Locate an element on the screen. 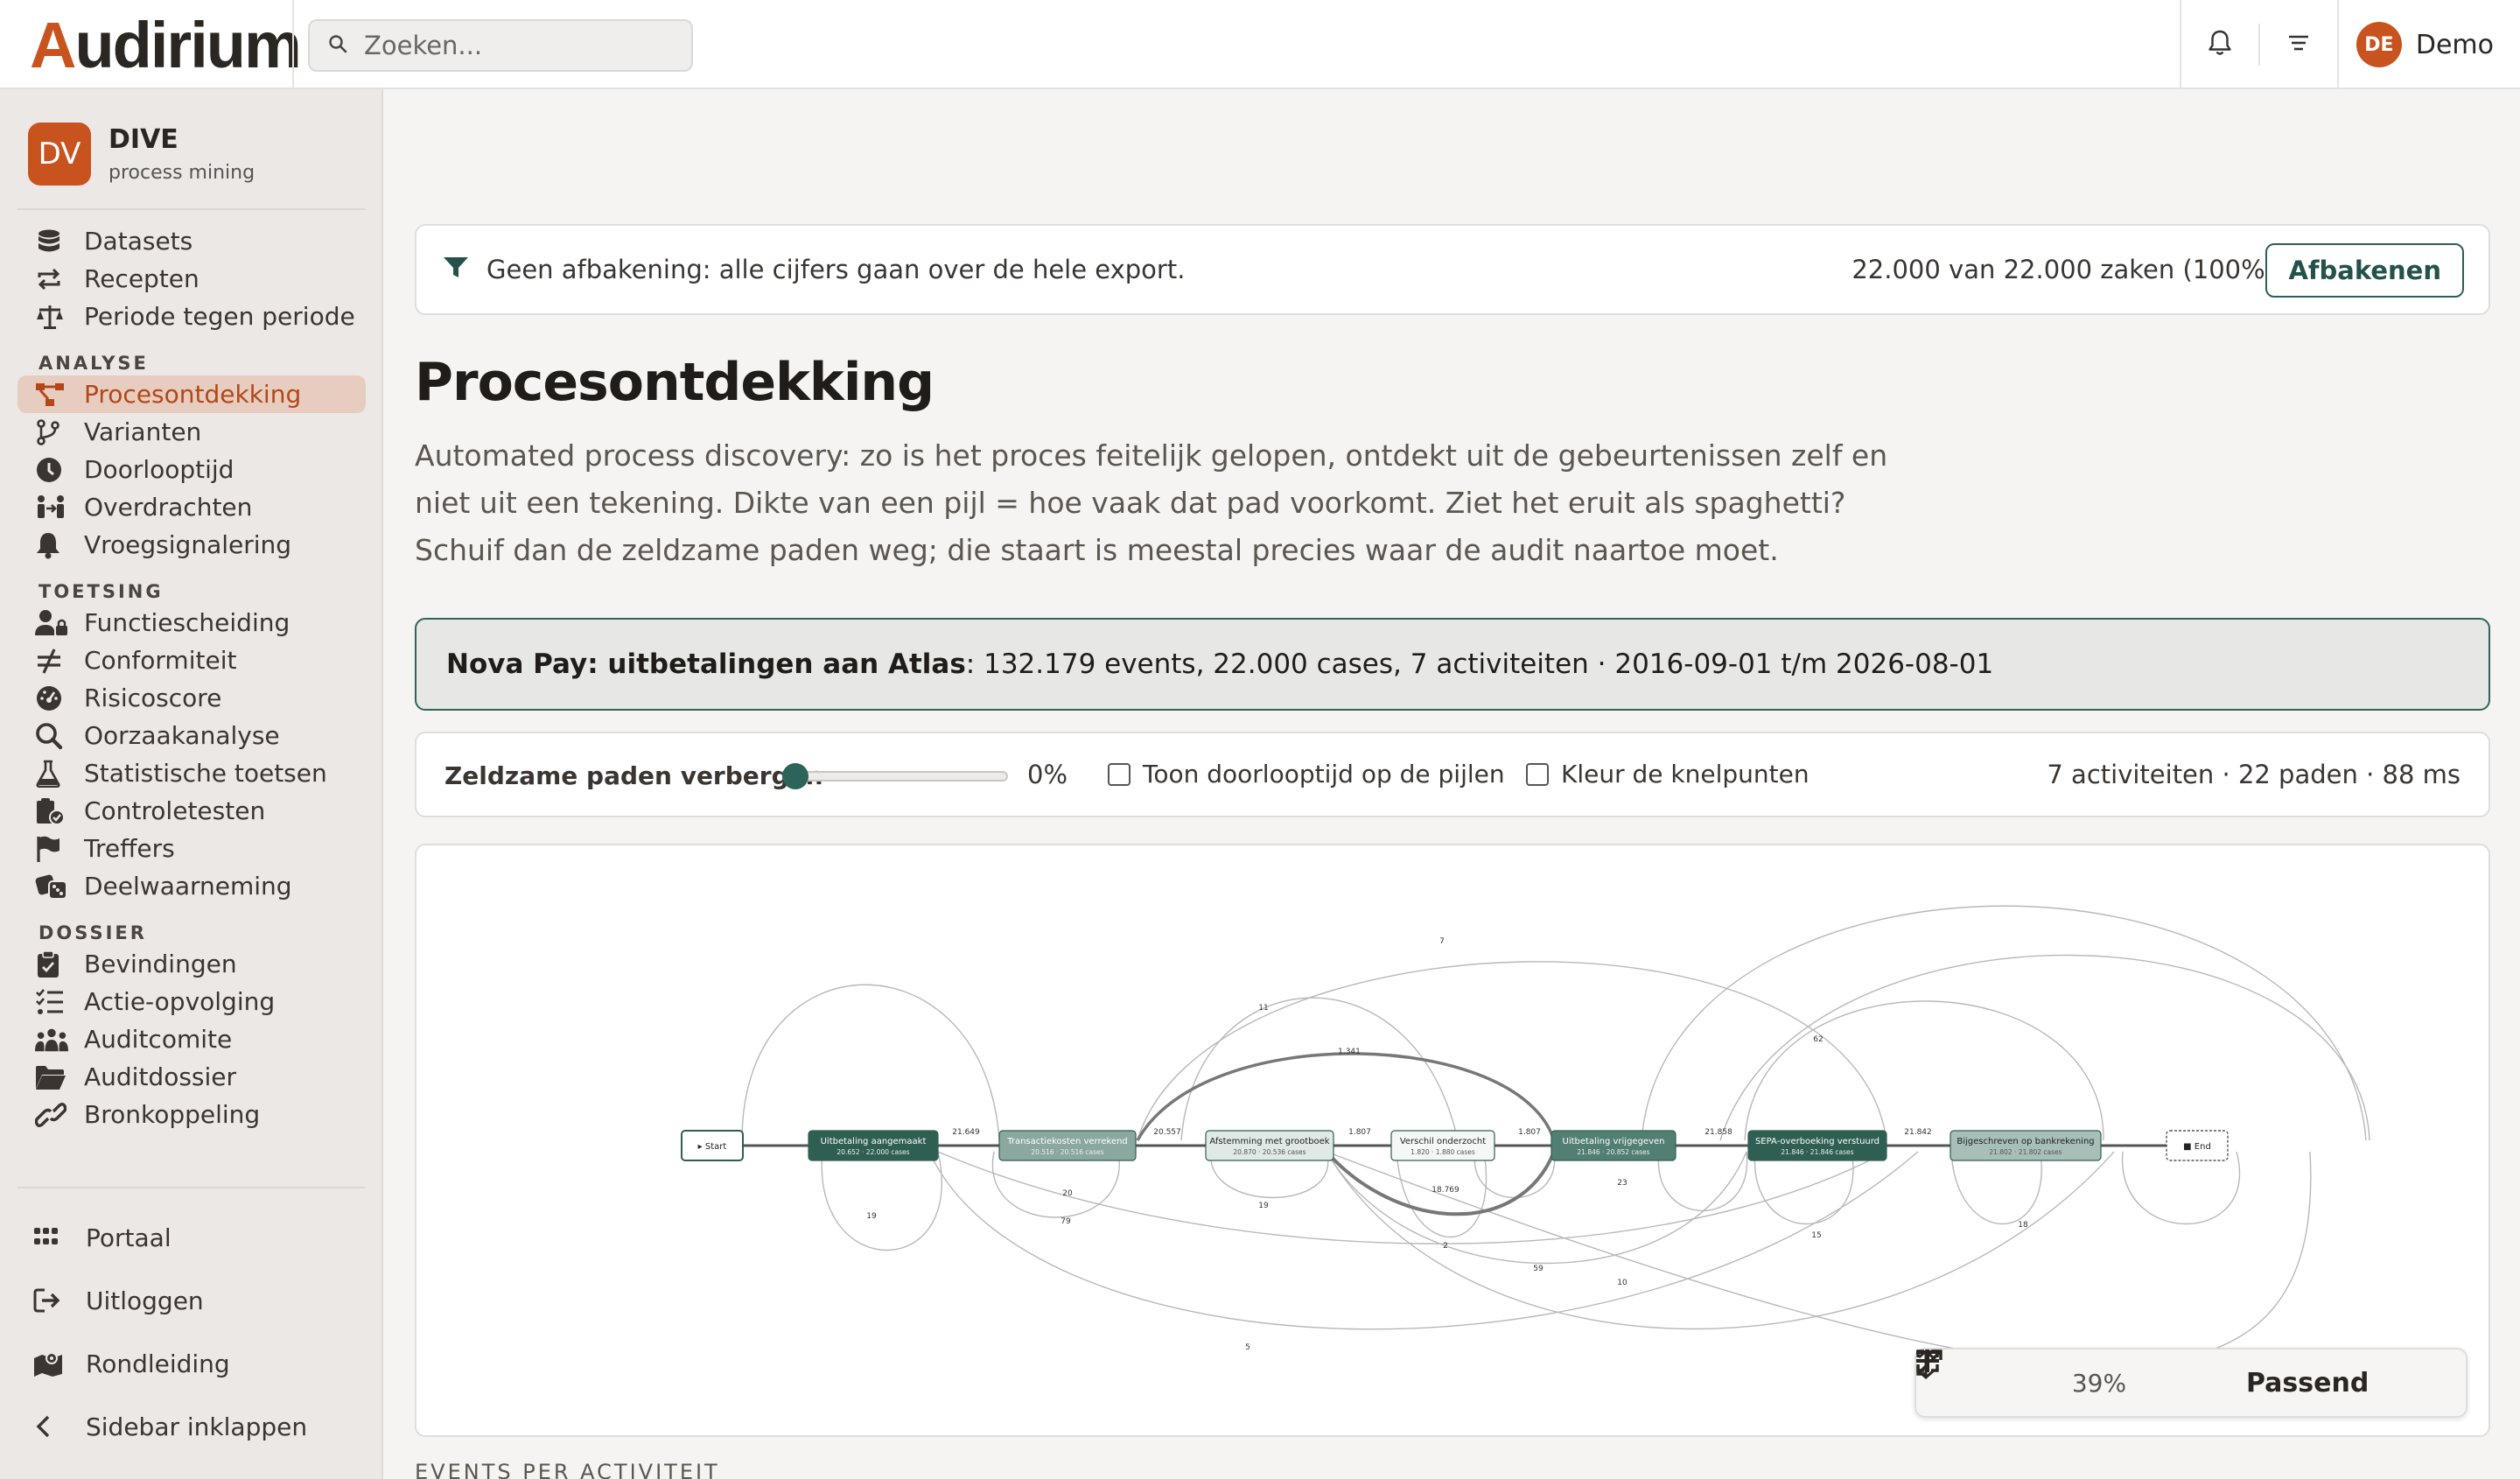  search-box is located at coordinates (500, 46).